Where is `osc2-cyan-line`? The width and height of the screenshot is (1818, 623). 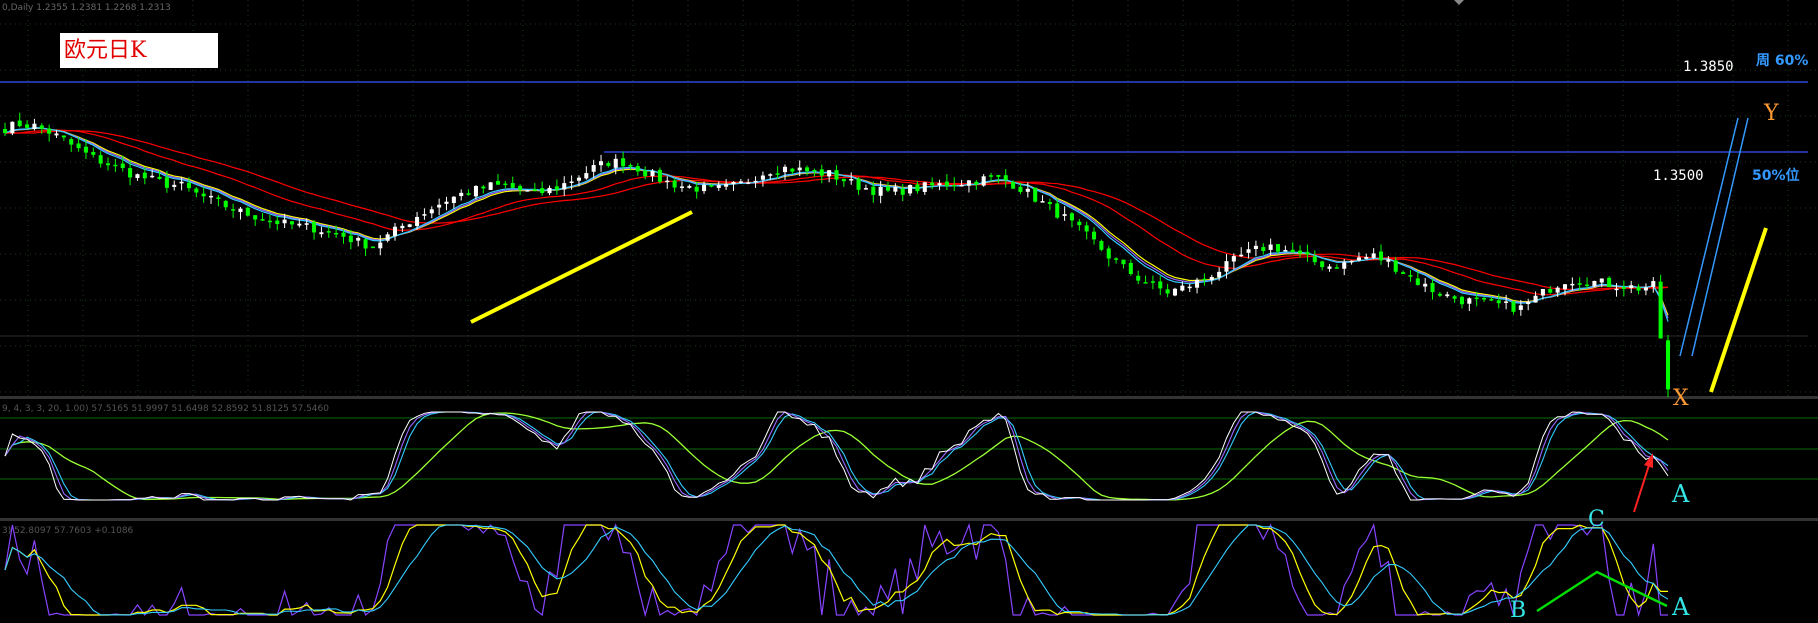 osc2-cyan-line is located at coordinates (836, 570).